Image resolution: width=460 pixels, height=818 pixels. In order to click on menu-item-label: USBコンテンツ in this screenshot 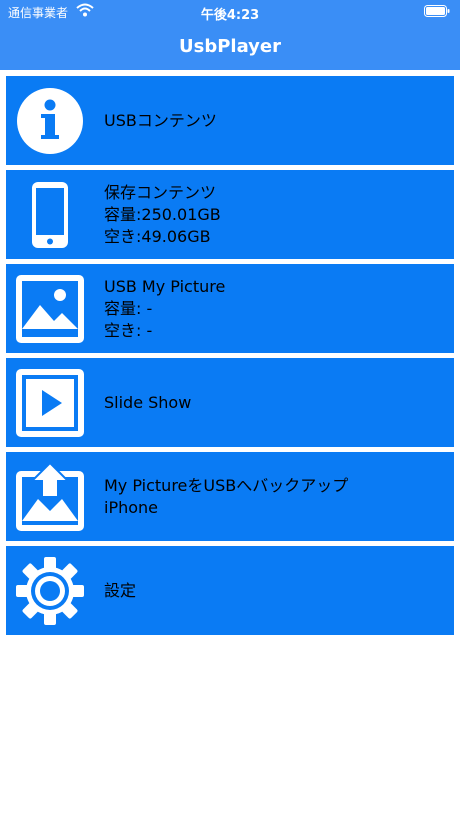, I will do `click(160, 120)`.